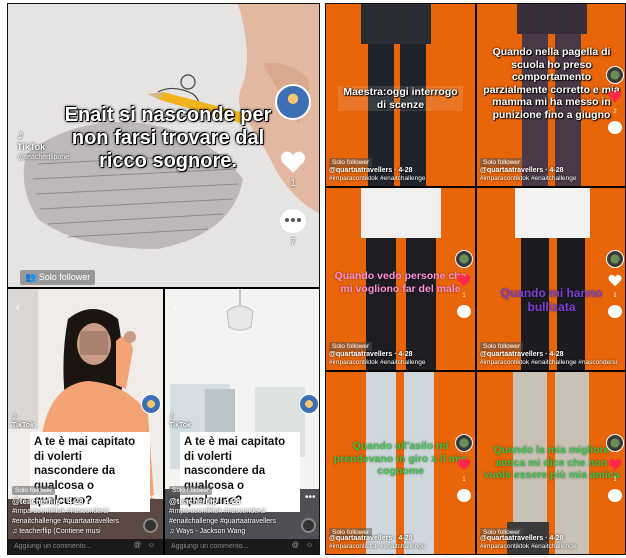 The image size is (626, 558). I want to click on people-icon: 👥, so click(31, 277).